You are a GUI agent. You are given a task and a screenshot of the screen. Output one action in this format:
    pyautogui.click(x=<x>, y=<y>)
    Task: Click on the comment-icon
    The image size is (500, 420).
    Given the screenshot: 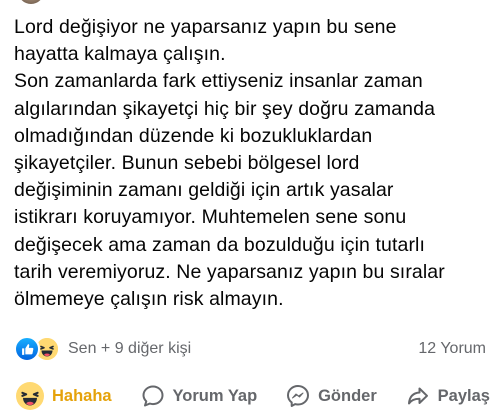 What is the action you would take?
    pyautogui.click(x=153, y=396)
    